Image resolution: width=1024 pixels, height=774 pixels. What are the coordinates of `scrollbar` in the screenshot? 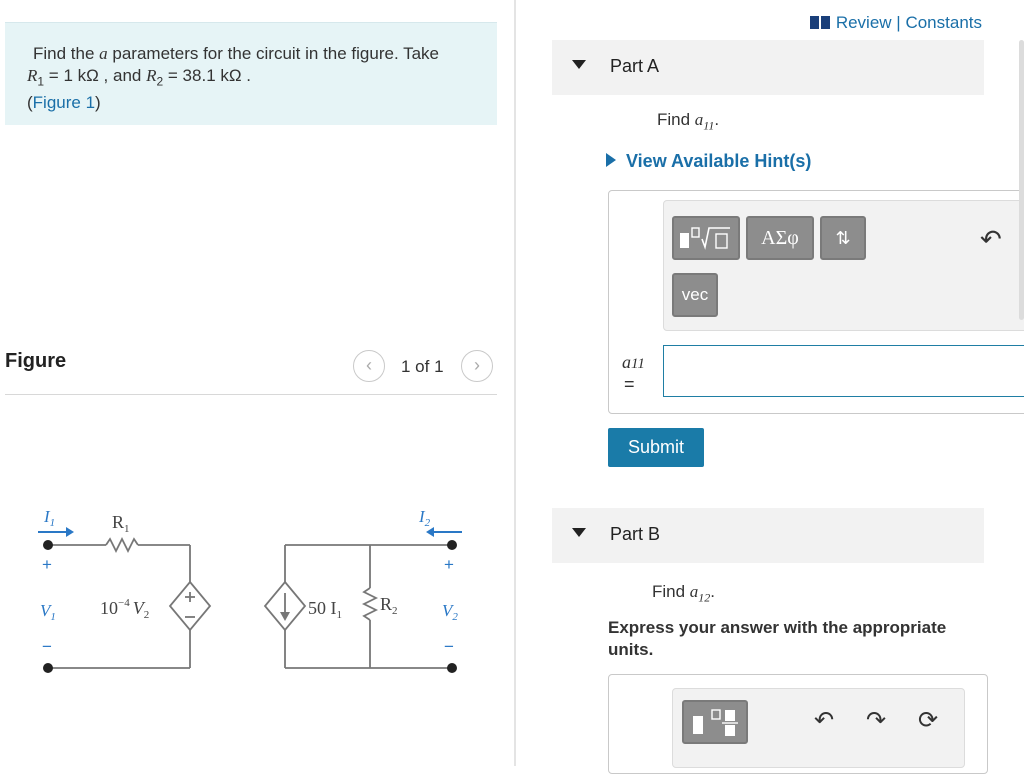 It's located at (1021, 180).